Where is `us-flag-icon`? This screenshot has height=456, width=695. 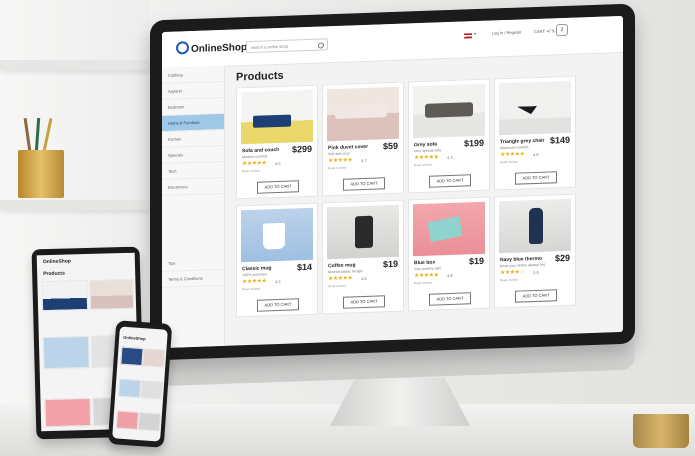
us-flag-icon is located at coordinates (468, 36).